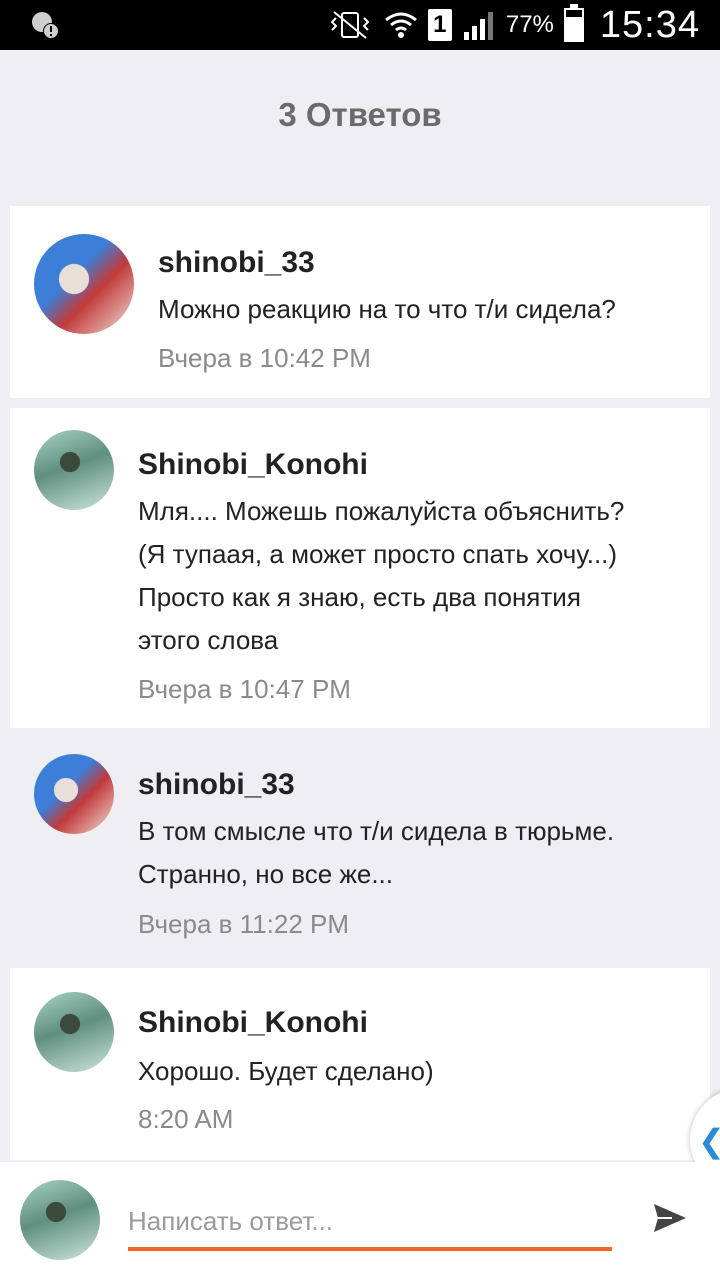  What do you see at coordinates (376, 831) in the screenshot?
I see `comment-line: В том смысле что т/и сидела в тюрьме.` at bounding box center [376, 831].